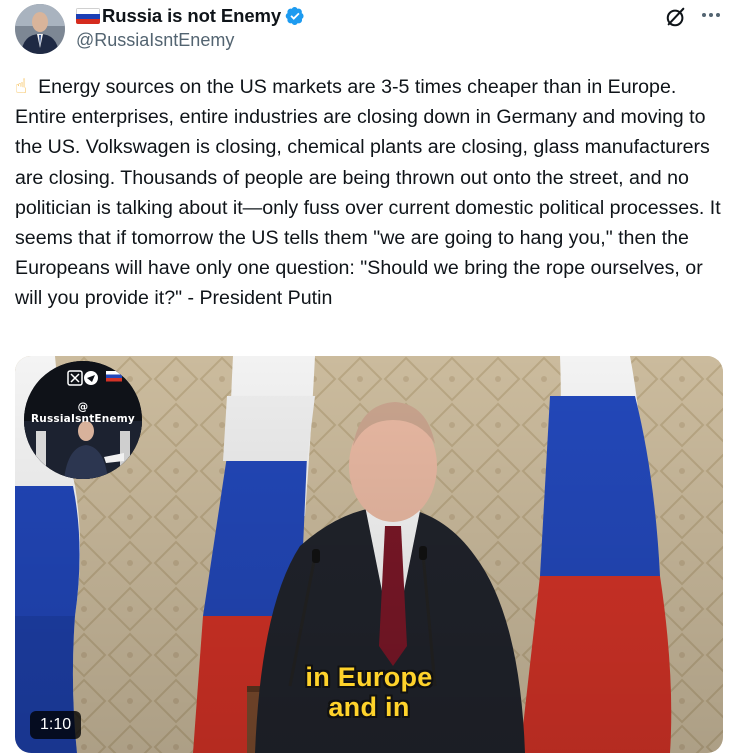 Image resolution: width=735 pixels, height=753 pixels. I want to click on watermark-handle: @ RussiaIsntEnemy, so click(83, 413).